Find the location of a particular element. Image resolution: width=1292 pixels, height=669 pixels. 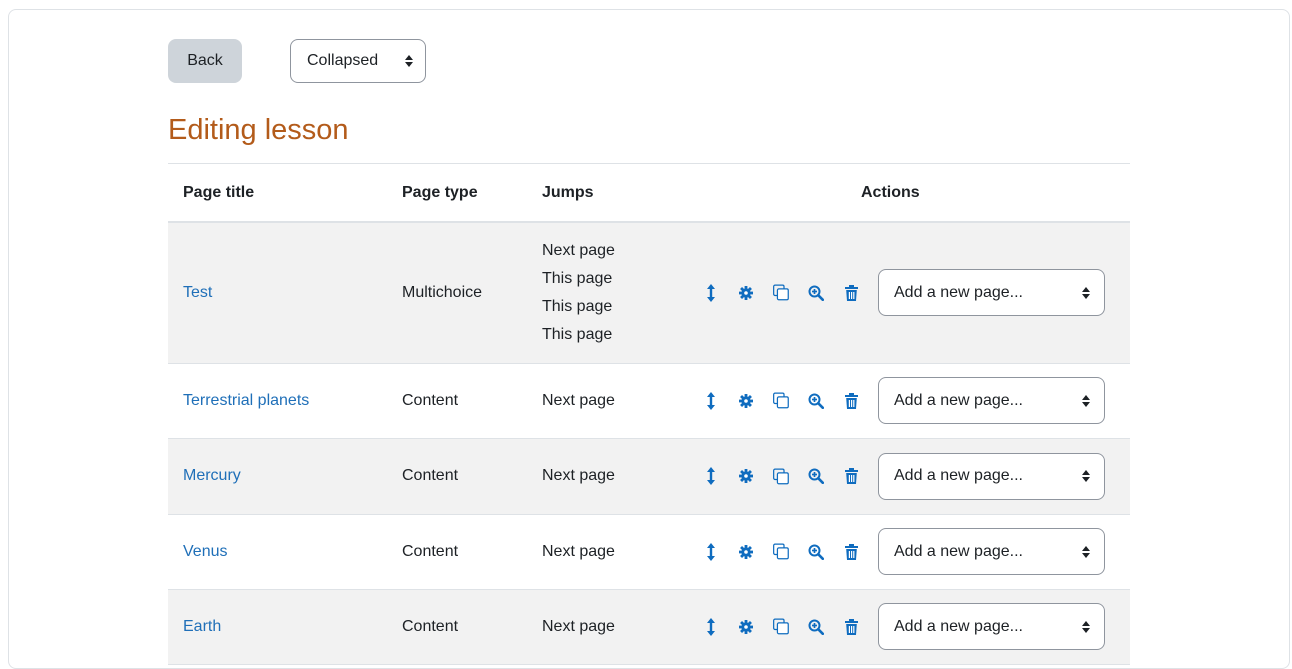

header-page-type: Page type is located at coordinates (457, 193).